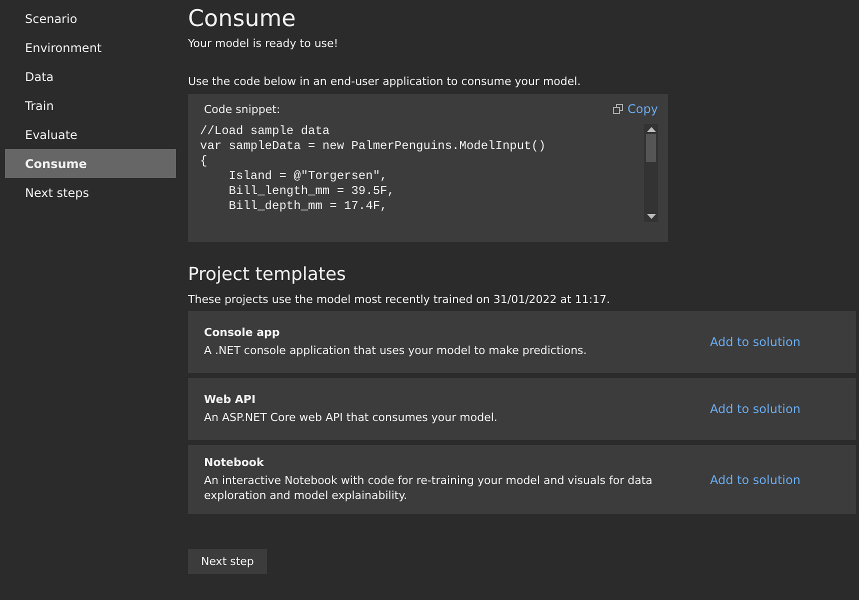 The height and width of the screenshot is (600, 859). What do you see at coordinates (651, 173) in the screenshot?
I see `scrollbar` at bounding box center [651, 173].